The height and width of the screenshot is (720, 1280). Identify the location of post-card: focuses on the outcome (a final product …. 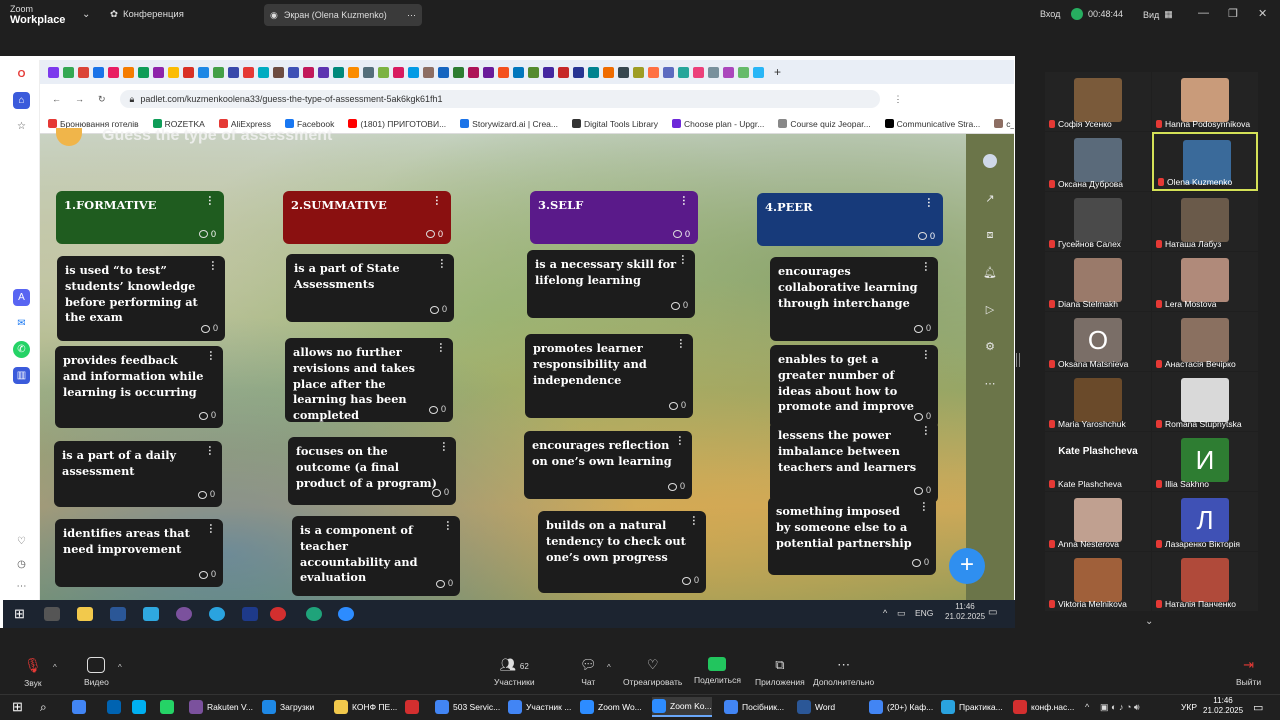
(372, 471).